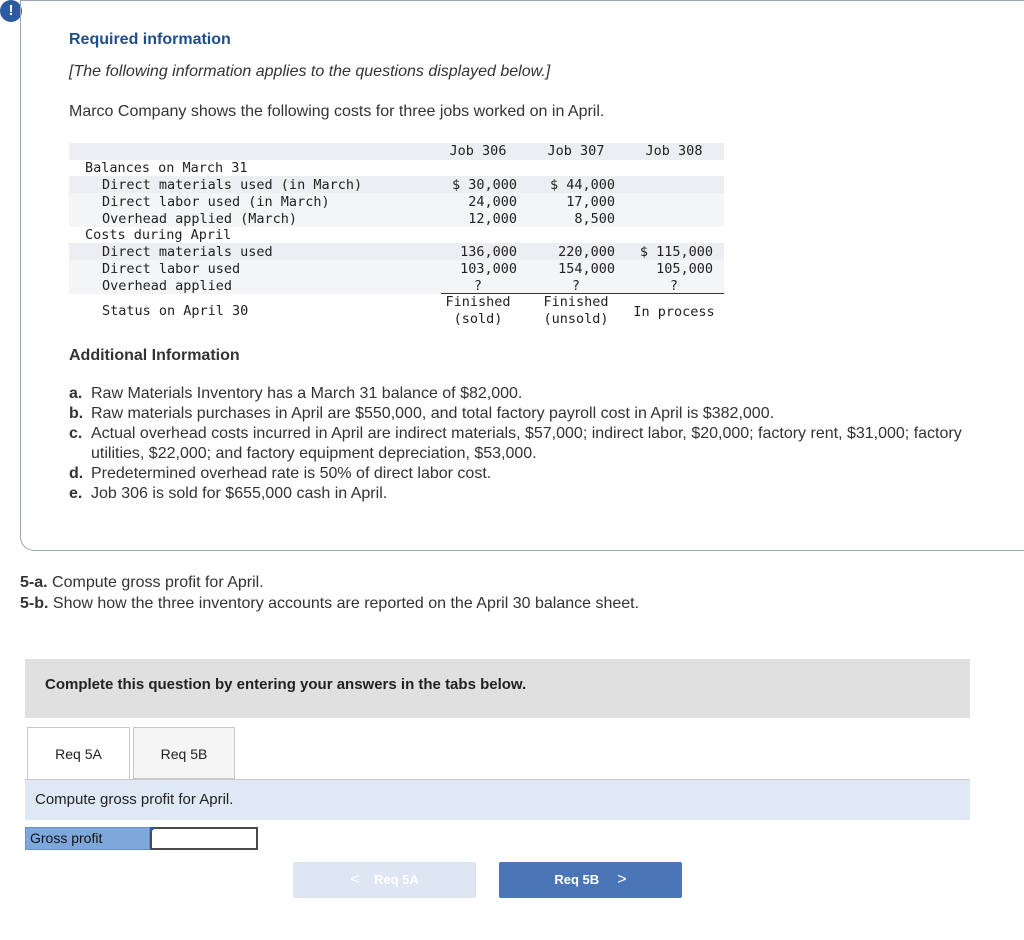  I want to click on next-req-5b-button: Req 5B >, so click(590, 880).